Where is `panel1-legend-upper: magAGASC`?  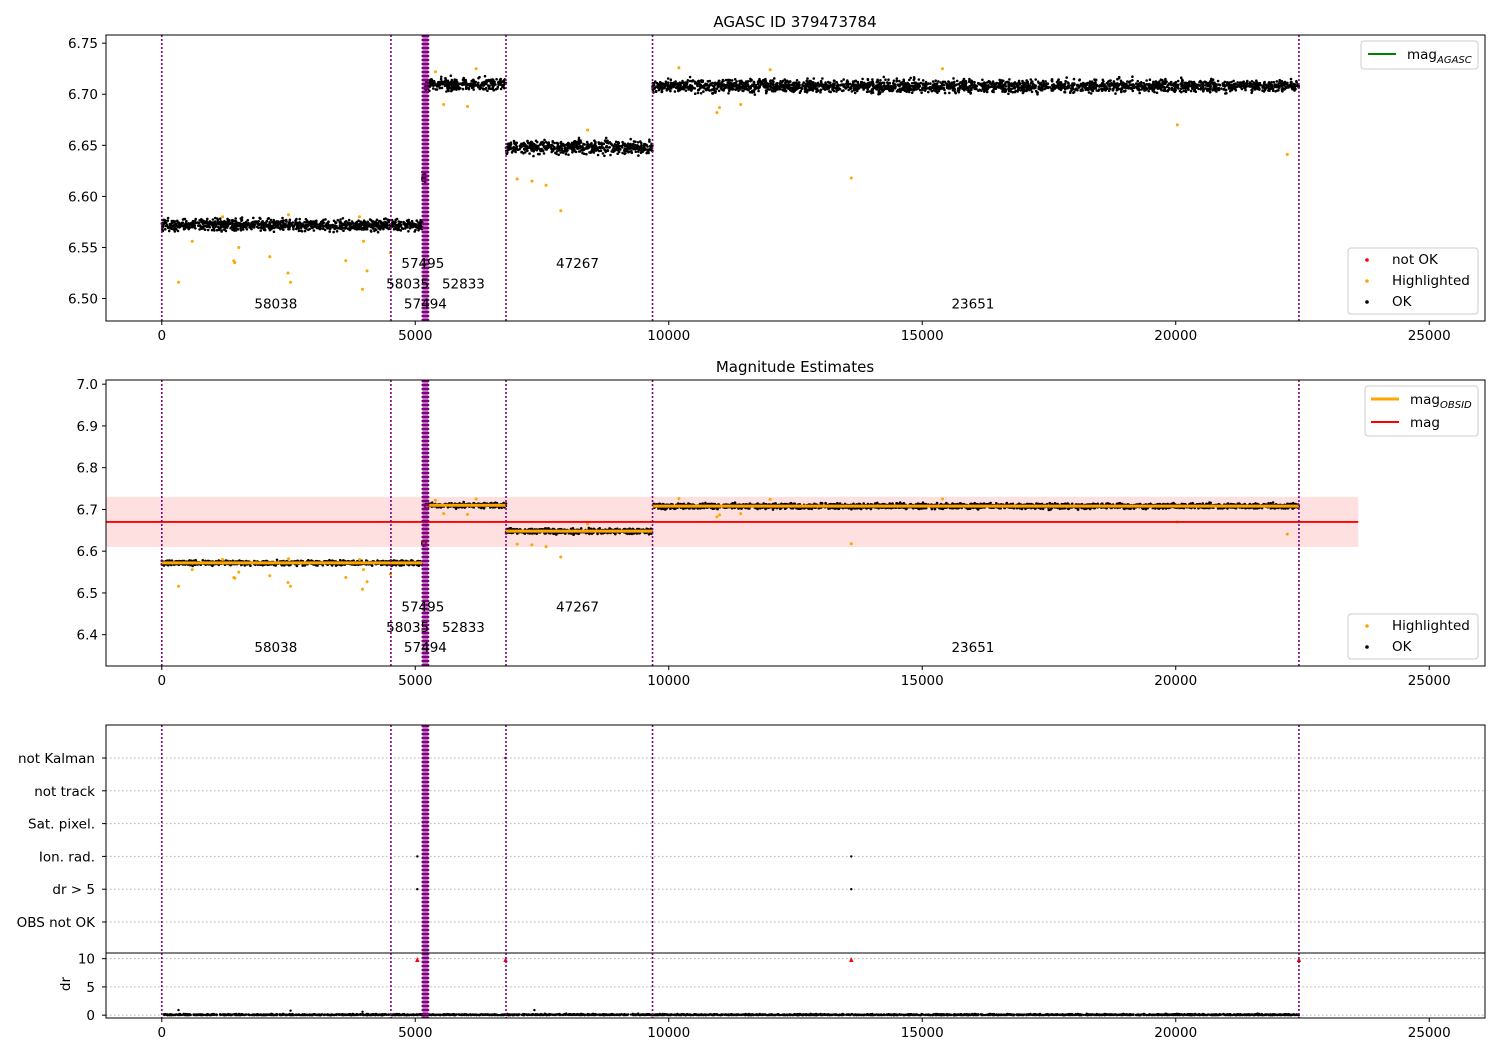 panel1-legend-upper: magAGASC is located at coordinates (1419, 55).